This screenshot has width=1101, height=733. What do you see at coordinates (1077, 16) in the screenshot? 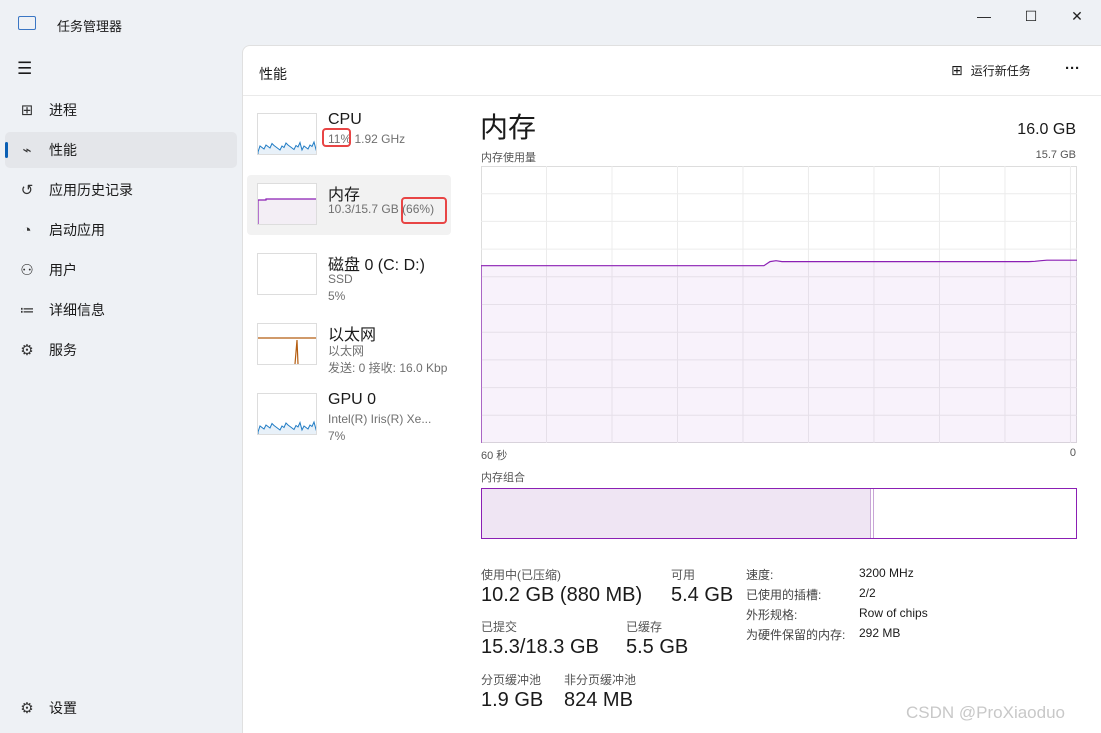
I see `close-button: ✕` at bounding box center [1077, 16].